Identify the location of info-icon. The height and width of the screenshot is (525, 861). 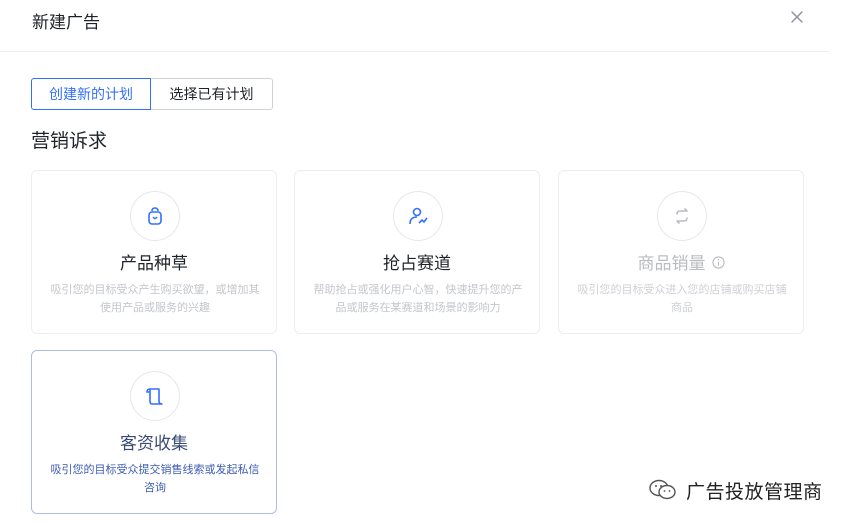
(718, 262).